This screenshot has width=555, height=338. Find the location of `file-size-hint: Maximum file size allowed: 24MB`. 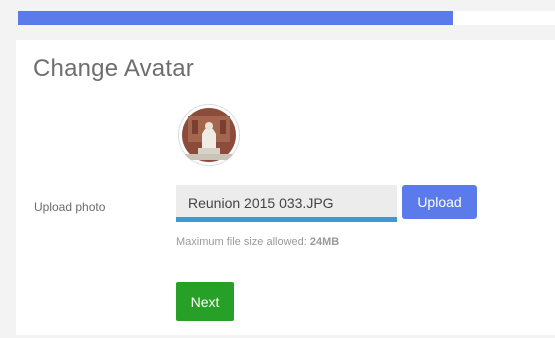

file-size-hint: Maximum file size allowed: 24MB is located at coordinates (257, 242).